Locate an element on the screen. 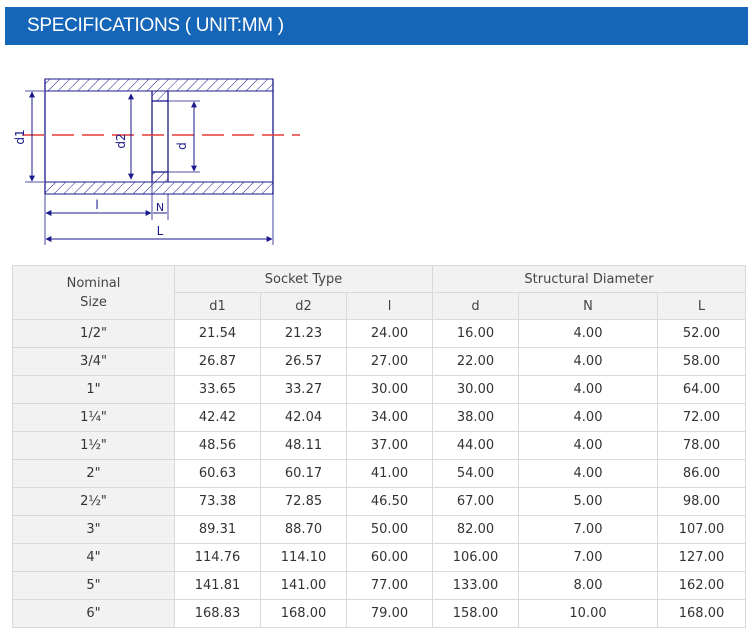 The height and width of the screenshot is (628, 750). d-label: d is located at coordinates (182, 146).